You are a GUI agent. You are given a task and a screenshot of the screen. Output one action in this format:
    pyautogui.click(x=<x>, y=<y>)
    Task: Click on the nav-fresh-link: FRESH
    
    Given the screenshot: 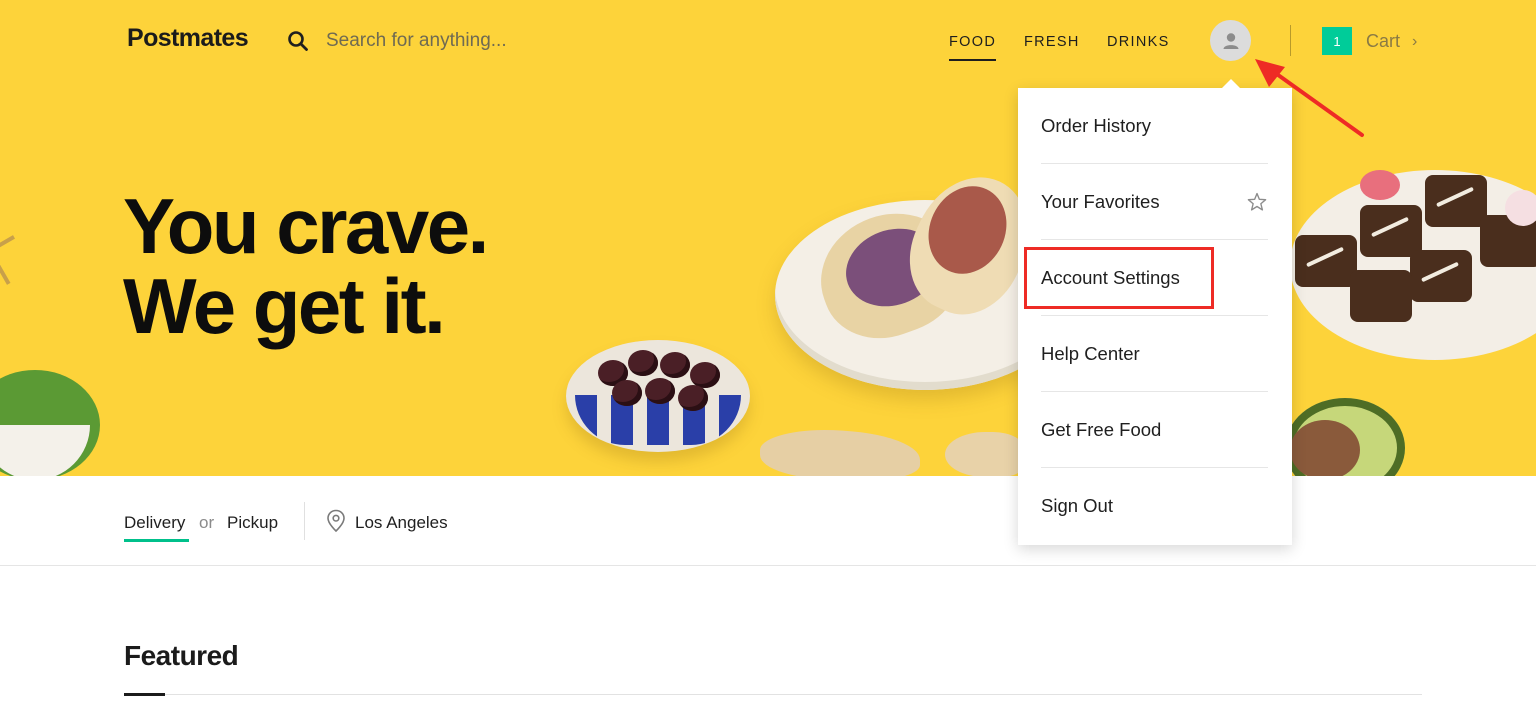 What is the action you would take?
    pyautogui.click(x=1052, y=42)
    